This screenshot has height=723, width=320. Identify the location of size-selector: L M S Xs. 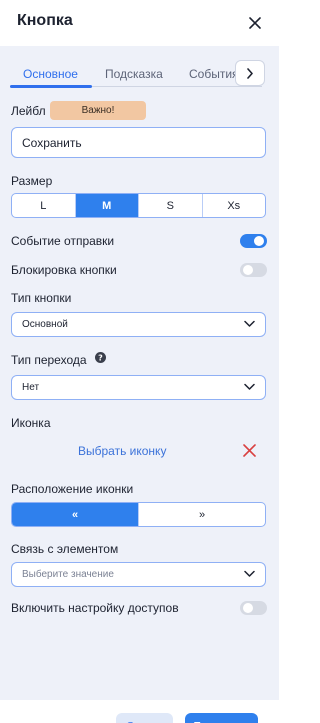
(138, 205).